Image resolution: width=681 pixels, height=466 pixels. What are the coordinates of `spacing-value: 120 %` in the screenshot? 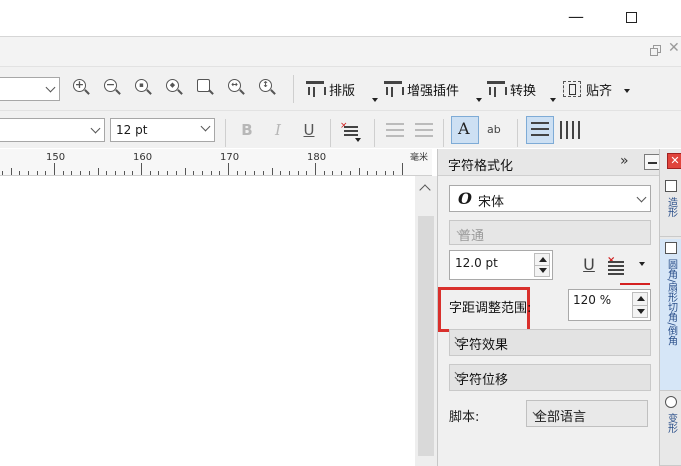 It's located at (592, 300).